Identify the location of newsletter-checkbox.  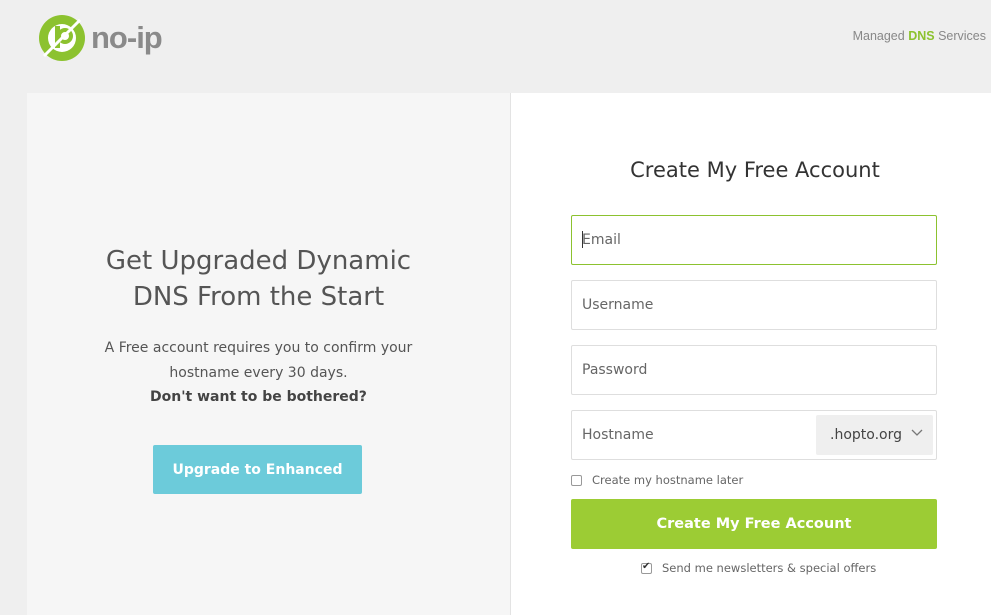
(646, 567).